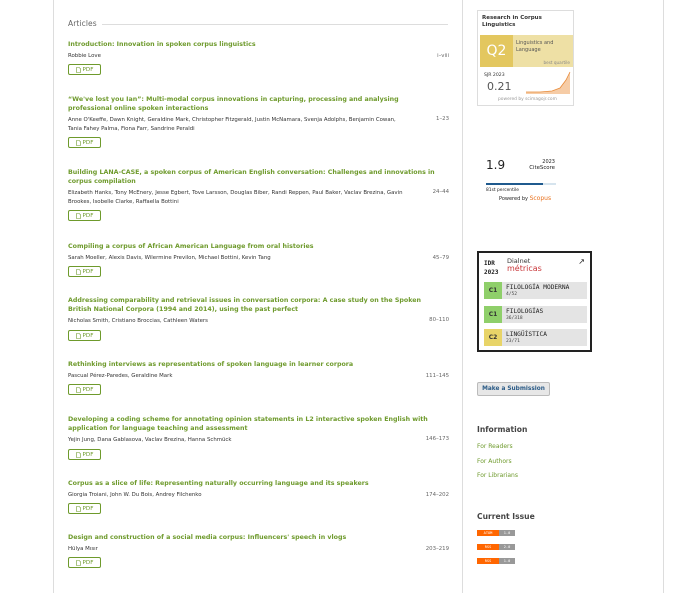 This screenshot has width=680, height=593. I want to click on sjr-best-quartile: best quartile, so click(556, 62).